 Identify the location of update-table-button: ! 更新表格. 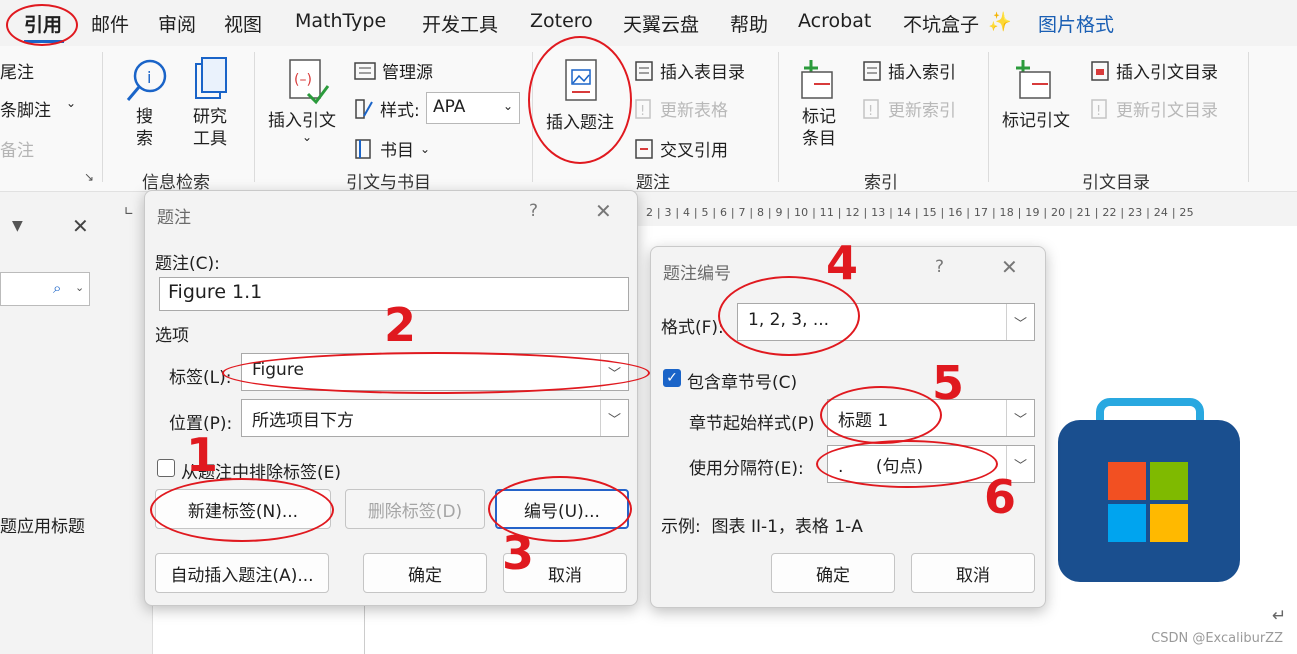
(681, 108).